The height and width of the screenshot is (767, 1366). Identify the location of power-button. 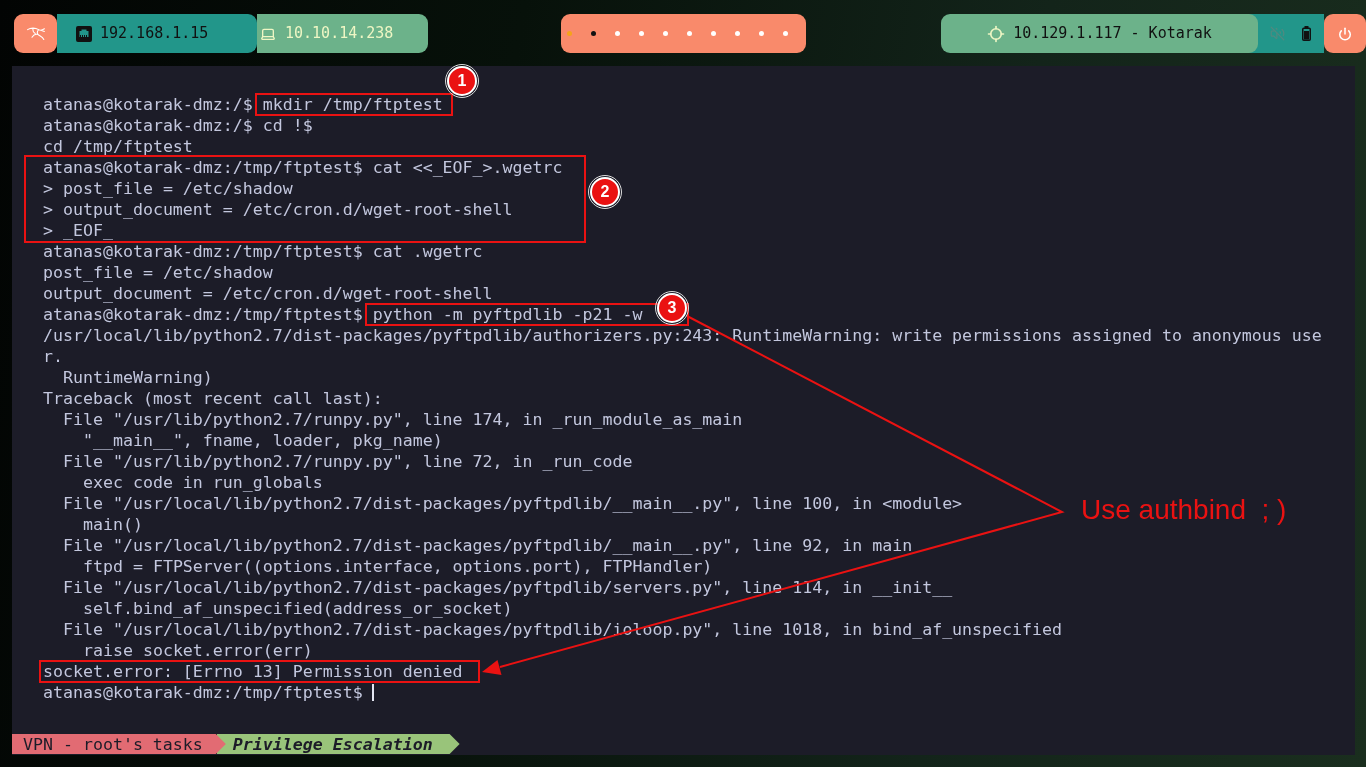
(1345, 33).